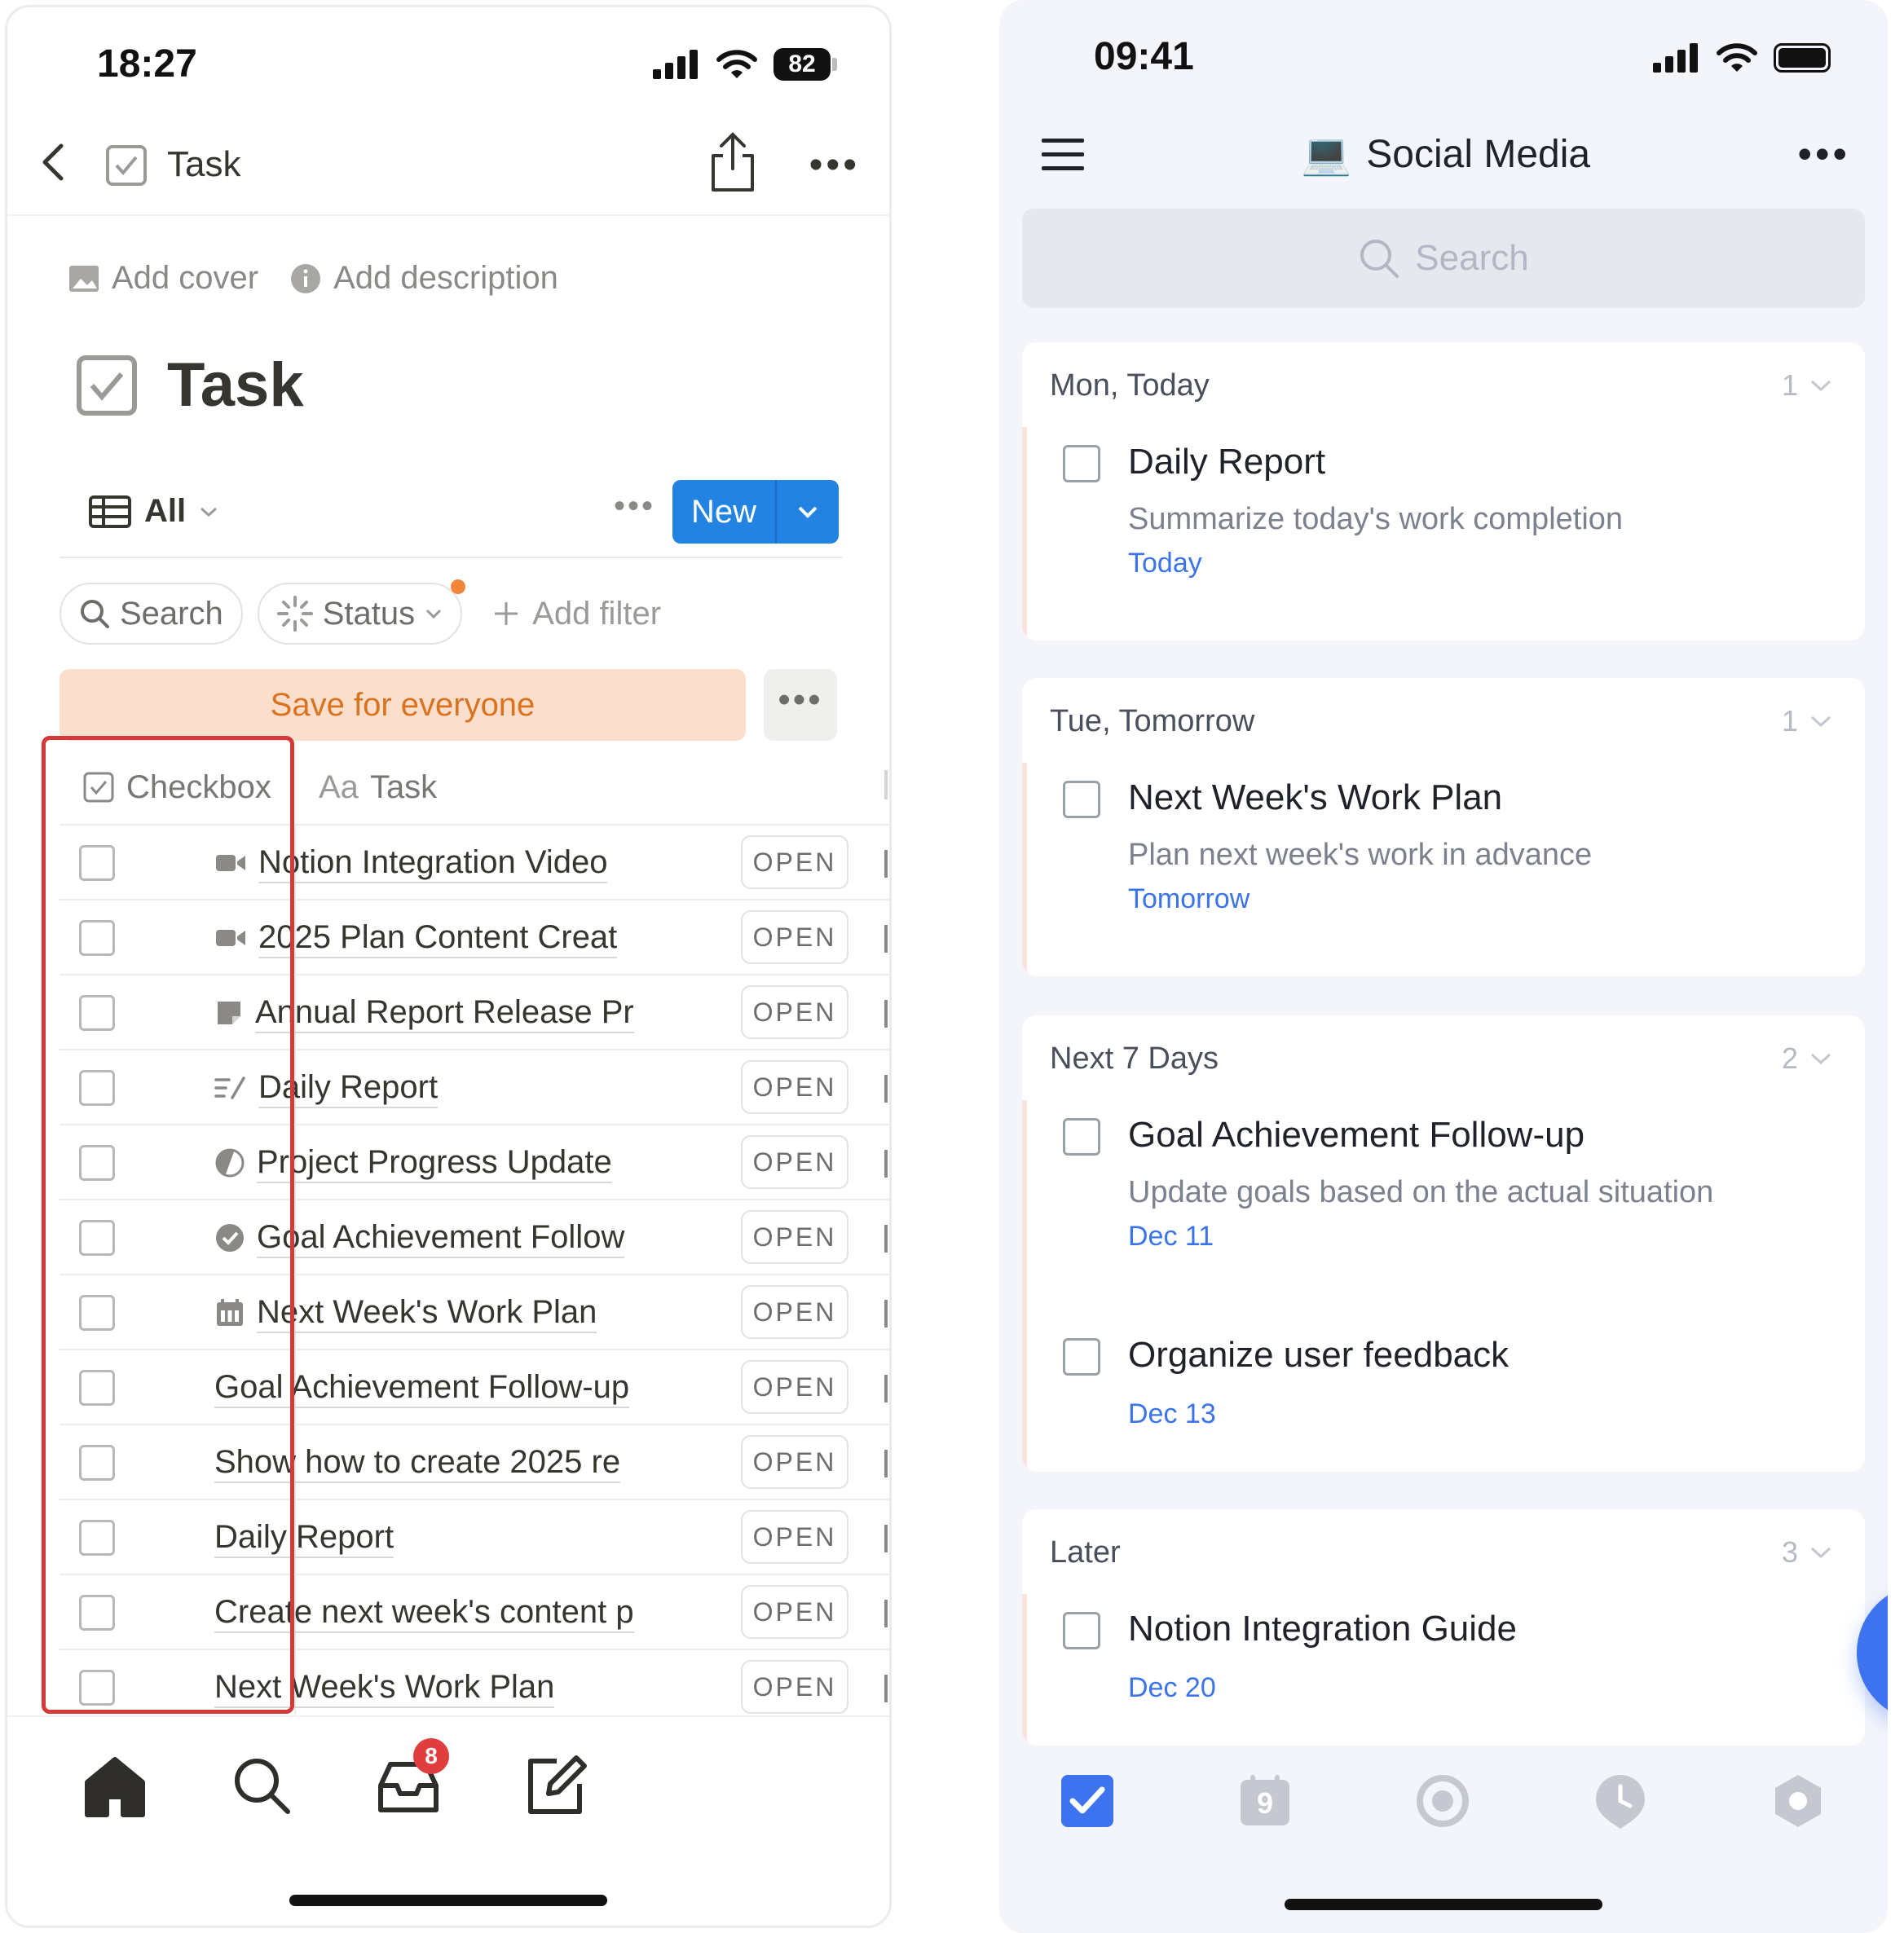  I want to click on column-header-task: Aa Task, so click(378, 787).